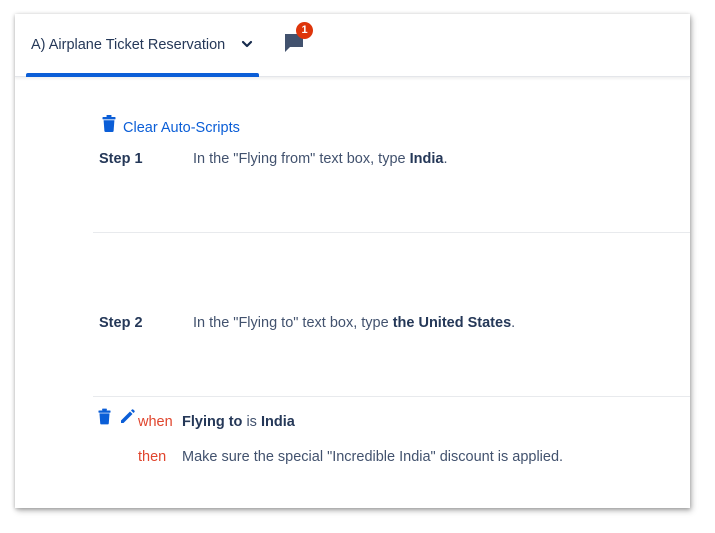  What do you see at coordinates (181, 128) in the screenshot?
I see `clear-auto-scripts-label: Clear Auto-Scripts` at bounding box center [181, 128].